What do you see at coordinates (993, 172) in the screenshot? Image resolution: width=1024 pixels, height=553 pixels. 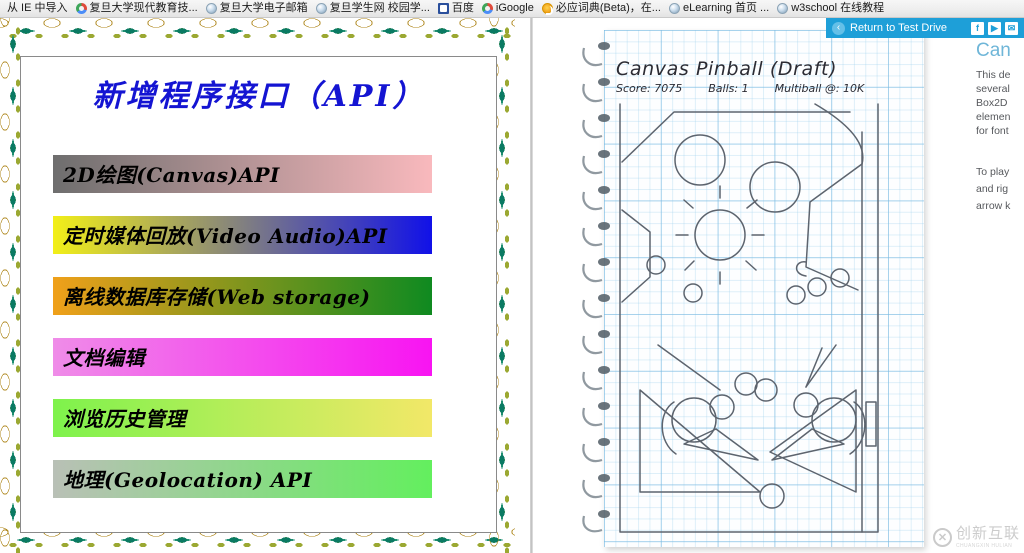 I see `demo-instruction-line: To play` at bounding box center [993, 172].